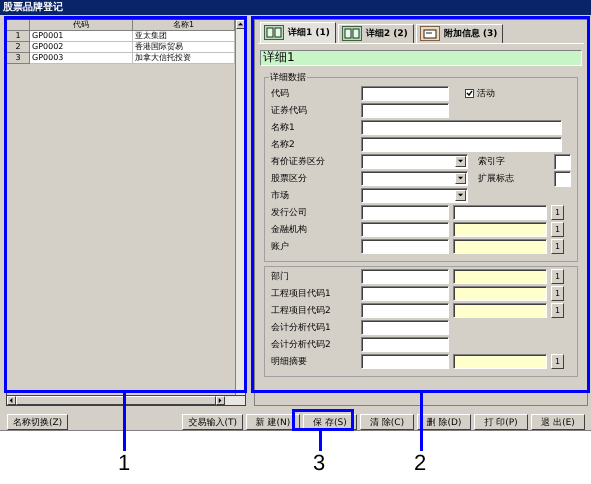 Image resolution: width=591 pixels, height=484 pixels. What do you see at coordinates (184, 47) in the screenshot?
I see `table-cell: 香港国际贸易` at bounding box center [184, 47].